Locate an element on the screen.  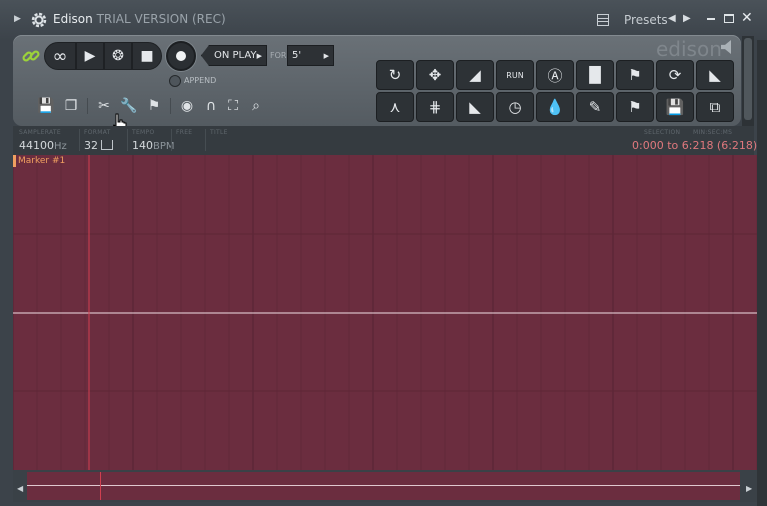
presets-button: Presets is located at coordinates (646, 20).